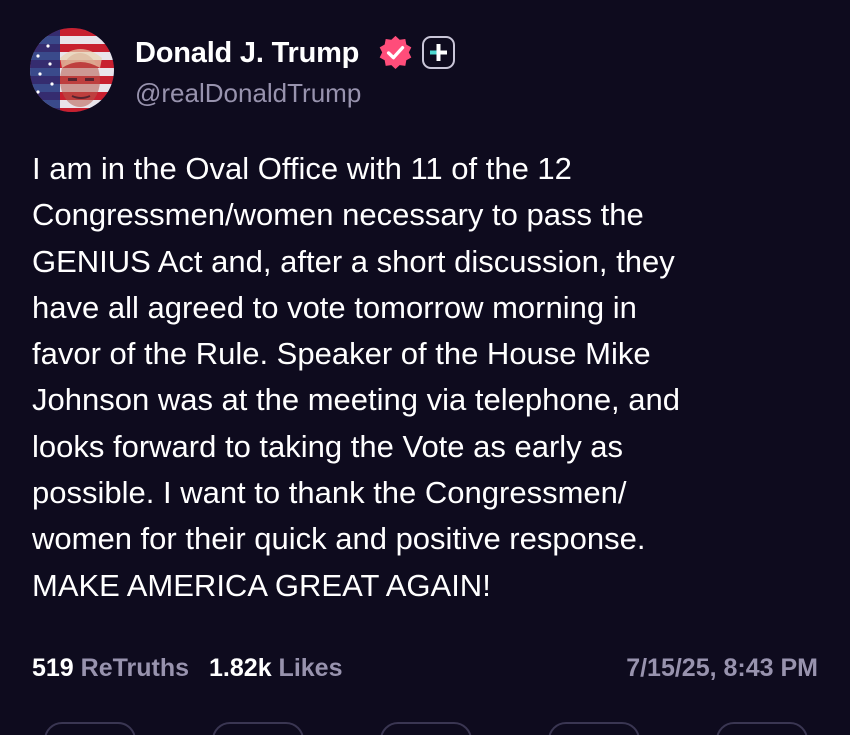 The width and height of the screenshot is (850, 735). Describe the element at coordinates (240, 668) in the screenshot. I see `likes-count: 1.82k` at that location.